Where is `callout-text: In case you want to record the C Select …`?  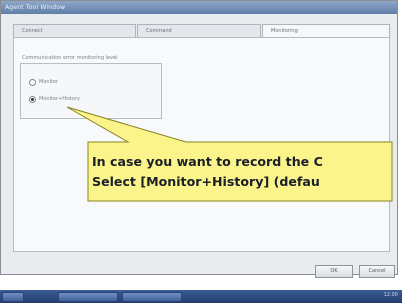
callout-text: In case you want to record the C Select … is located at coordinates (242, 172).